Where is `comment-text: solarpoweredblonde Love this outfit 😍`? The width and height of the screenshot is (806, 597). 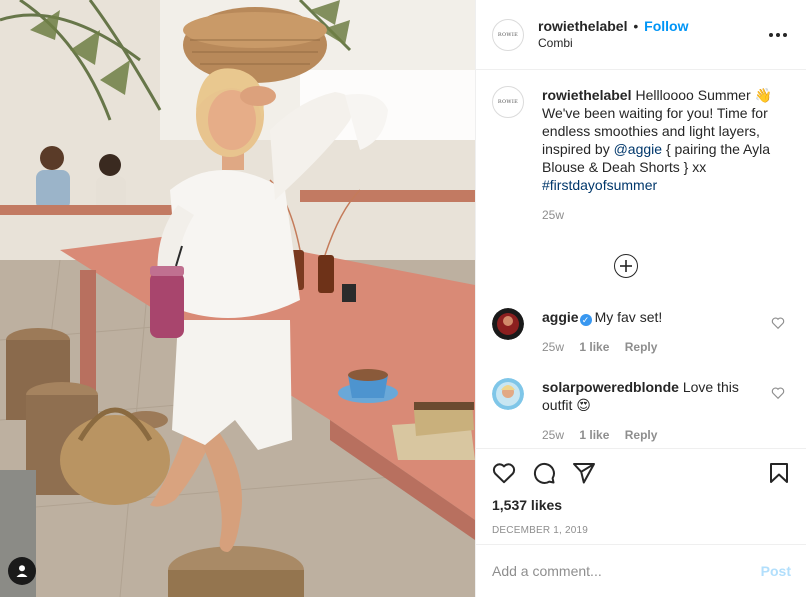
comment-text: solarpoweredblonde Love this outfit 😍 is located at coordinates (642, 396).